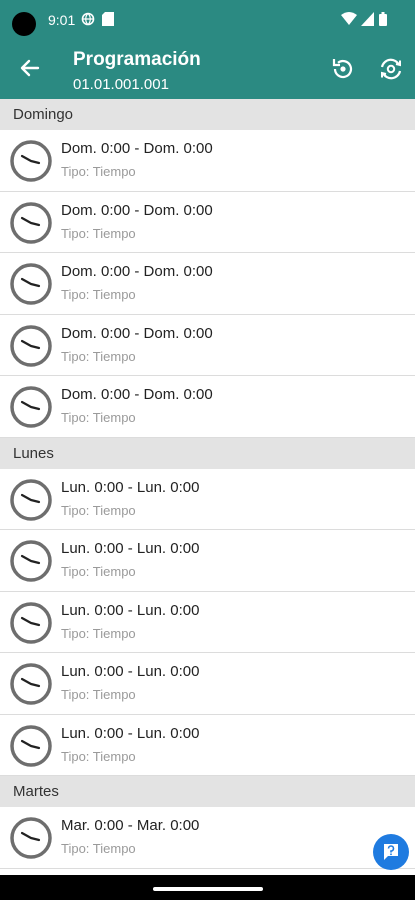  Describe the element at coordinates (121, 84) in the screenshot. I see `page-subtitle: 01.01.001.001` at that location.